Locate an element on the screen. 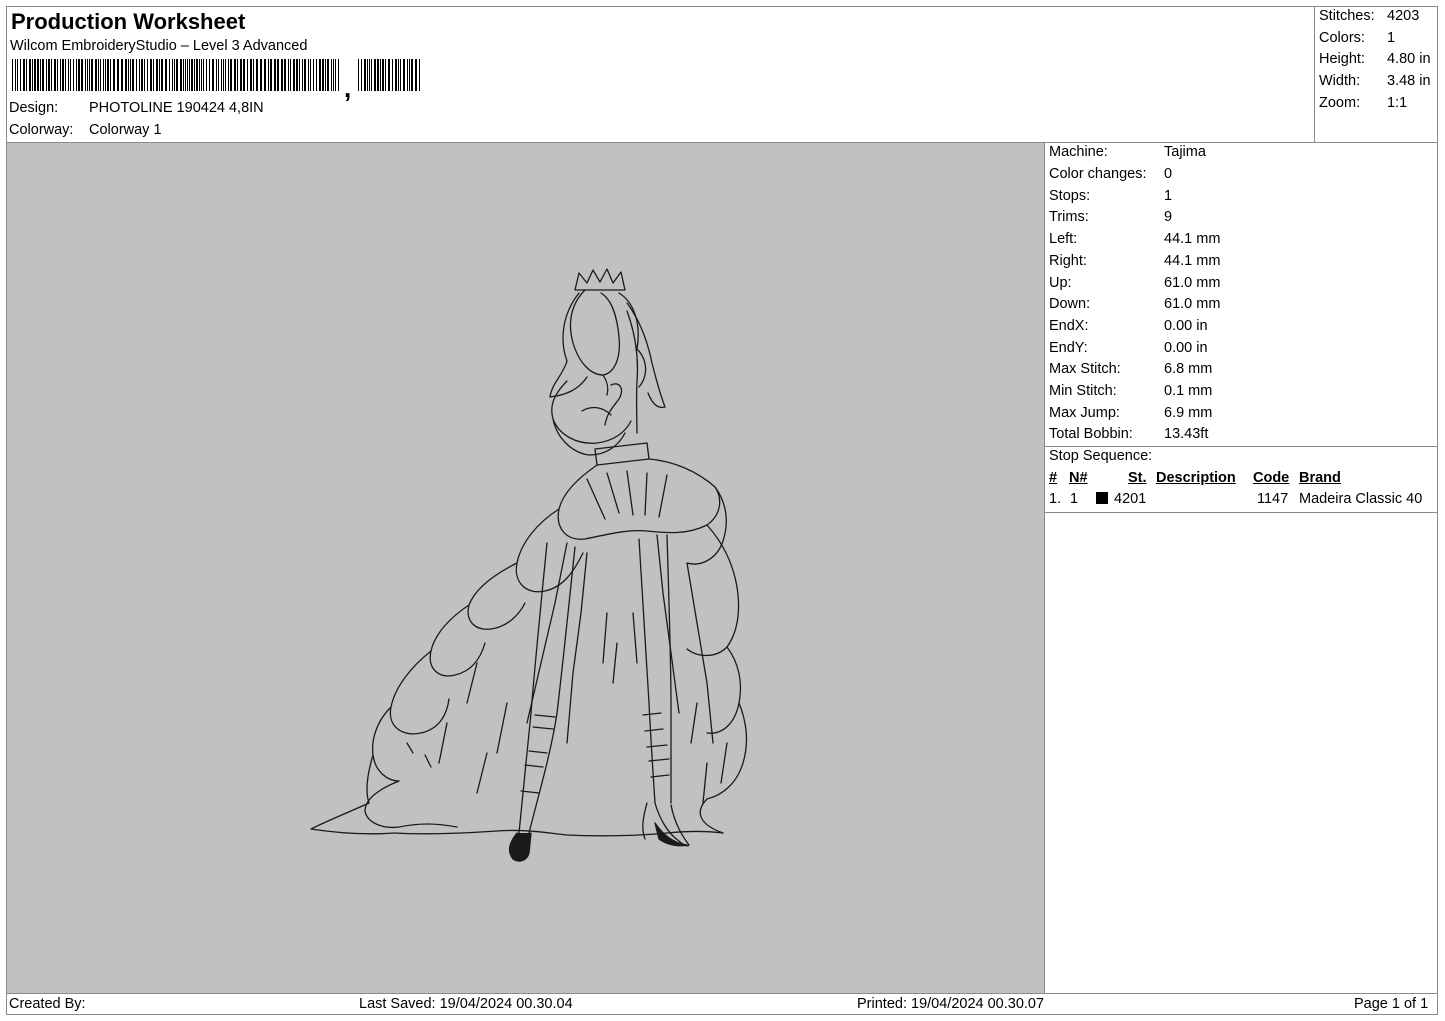 The width and height of the screenshot is (1445, 1021). info-label: EndX: is located at coordinates (1069, 326).